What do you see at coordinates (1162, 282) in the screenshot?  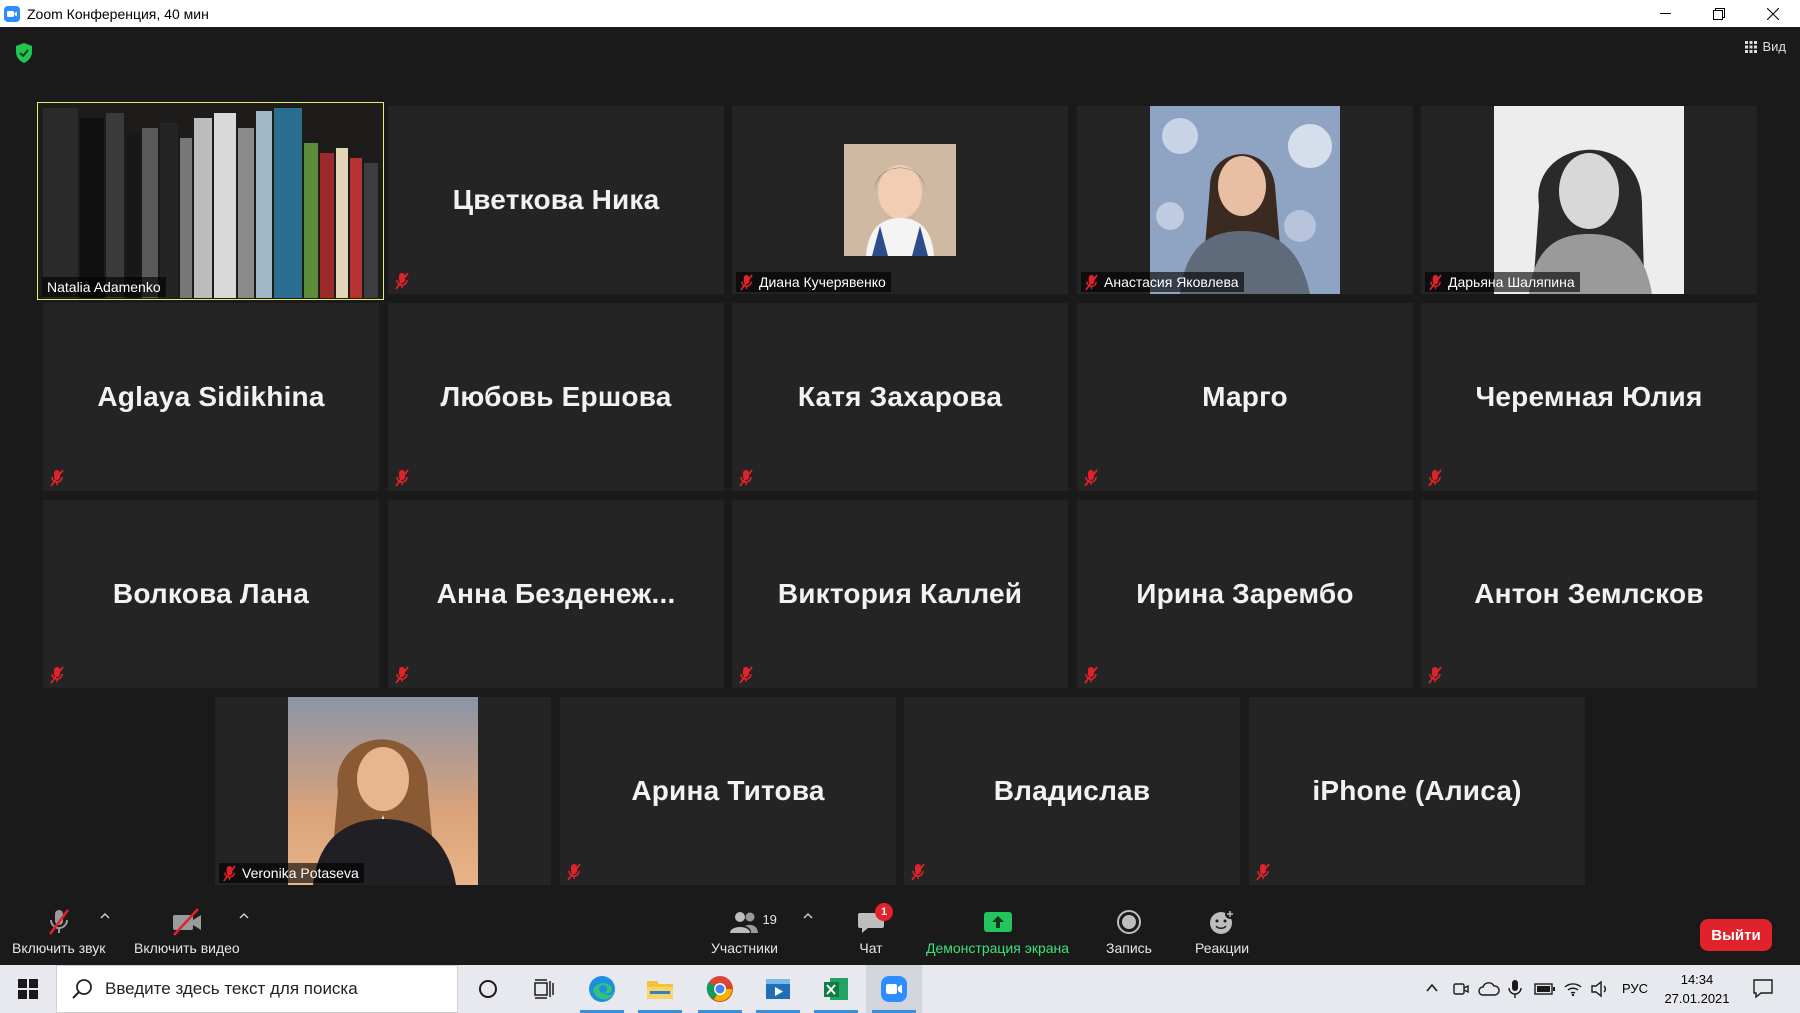 I see `participant-name-label: Анастасия Яковлева` at bounding box center [1162, 282].